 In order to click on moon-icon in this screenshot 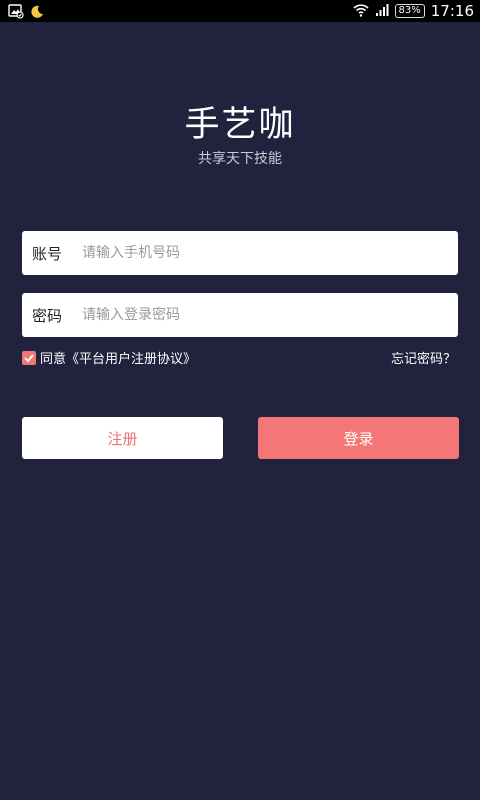, I will do `click(37, 13)`.